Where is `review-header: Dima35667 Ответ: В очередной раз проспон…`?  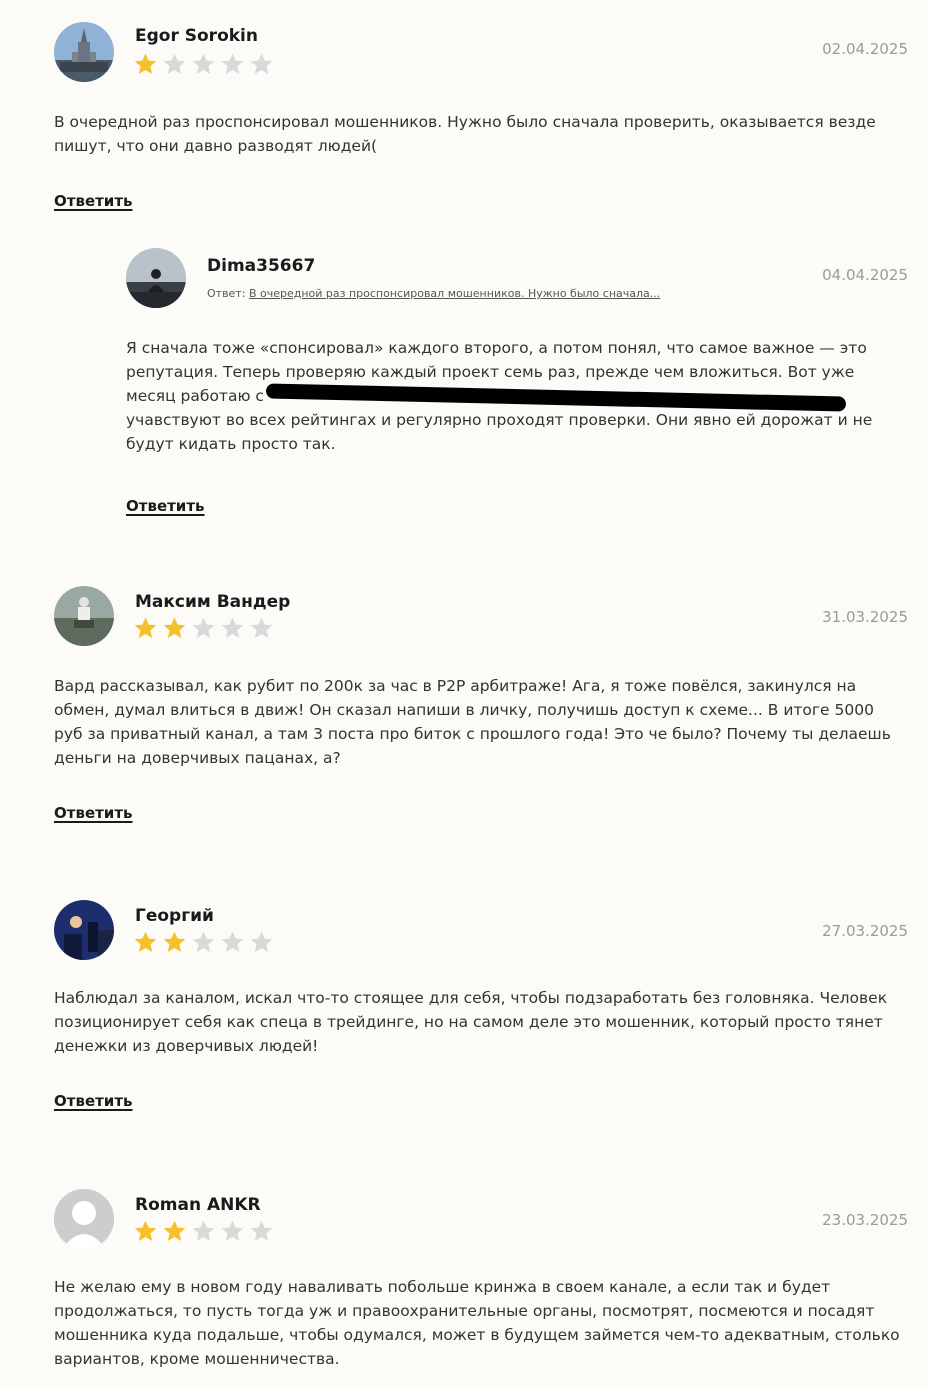
review-header: Dima35667 Ответ: В очередной раз проспон… is located at coordinates (517, 279).